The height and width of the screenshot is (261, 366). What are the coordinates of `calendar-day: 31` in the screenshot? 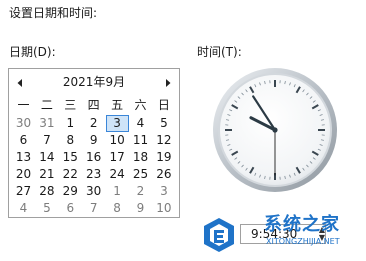 It's located at (46, 123).